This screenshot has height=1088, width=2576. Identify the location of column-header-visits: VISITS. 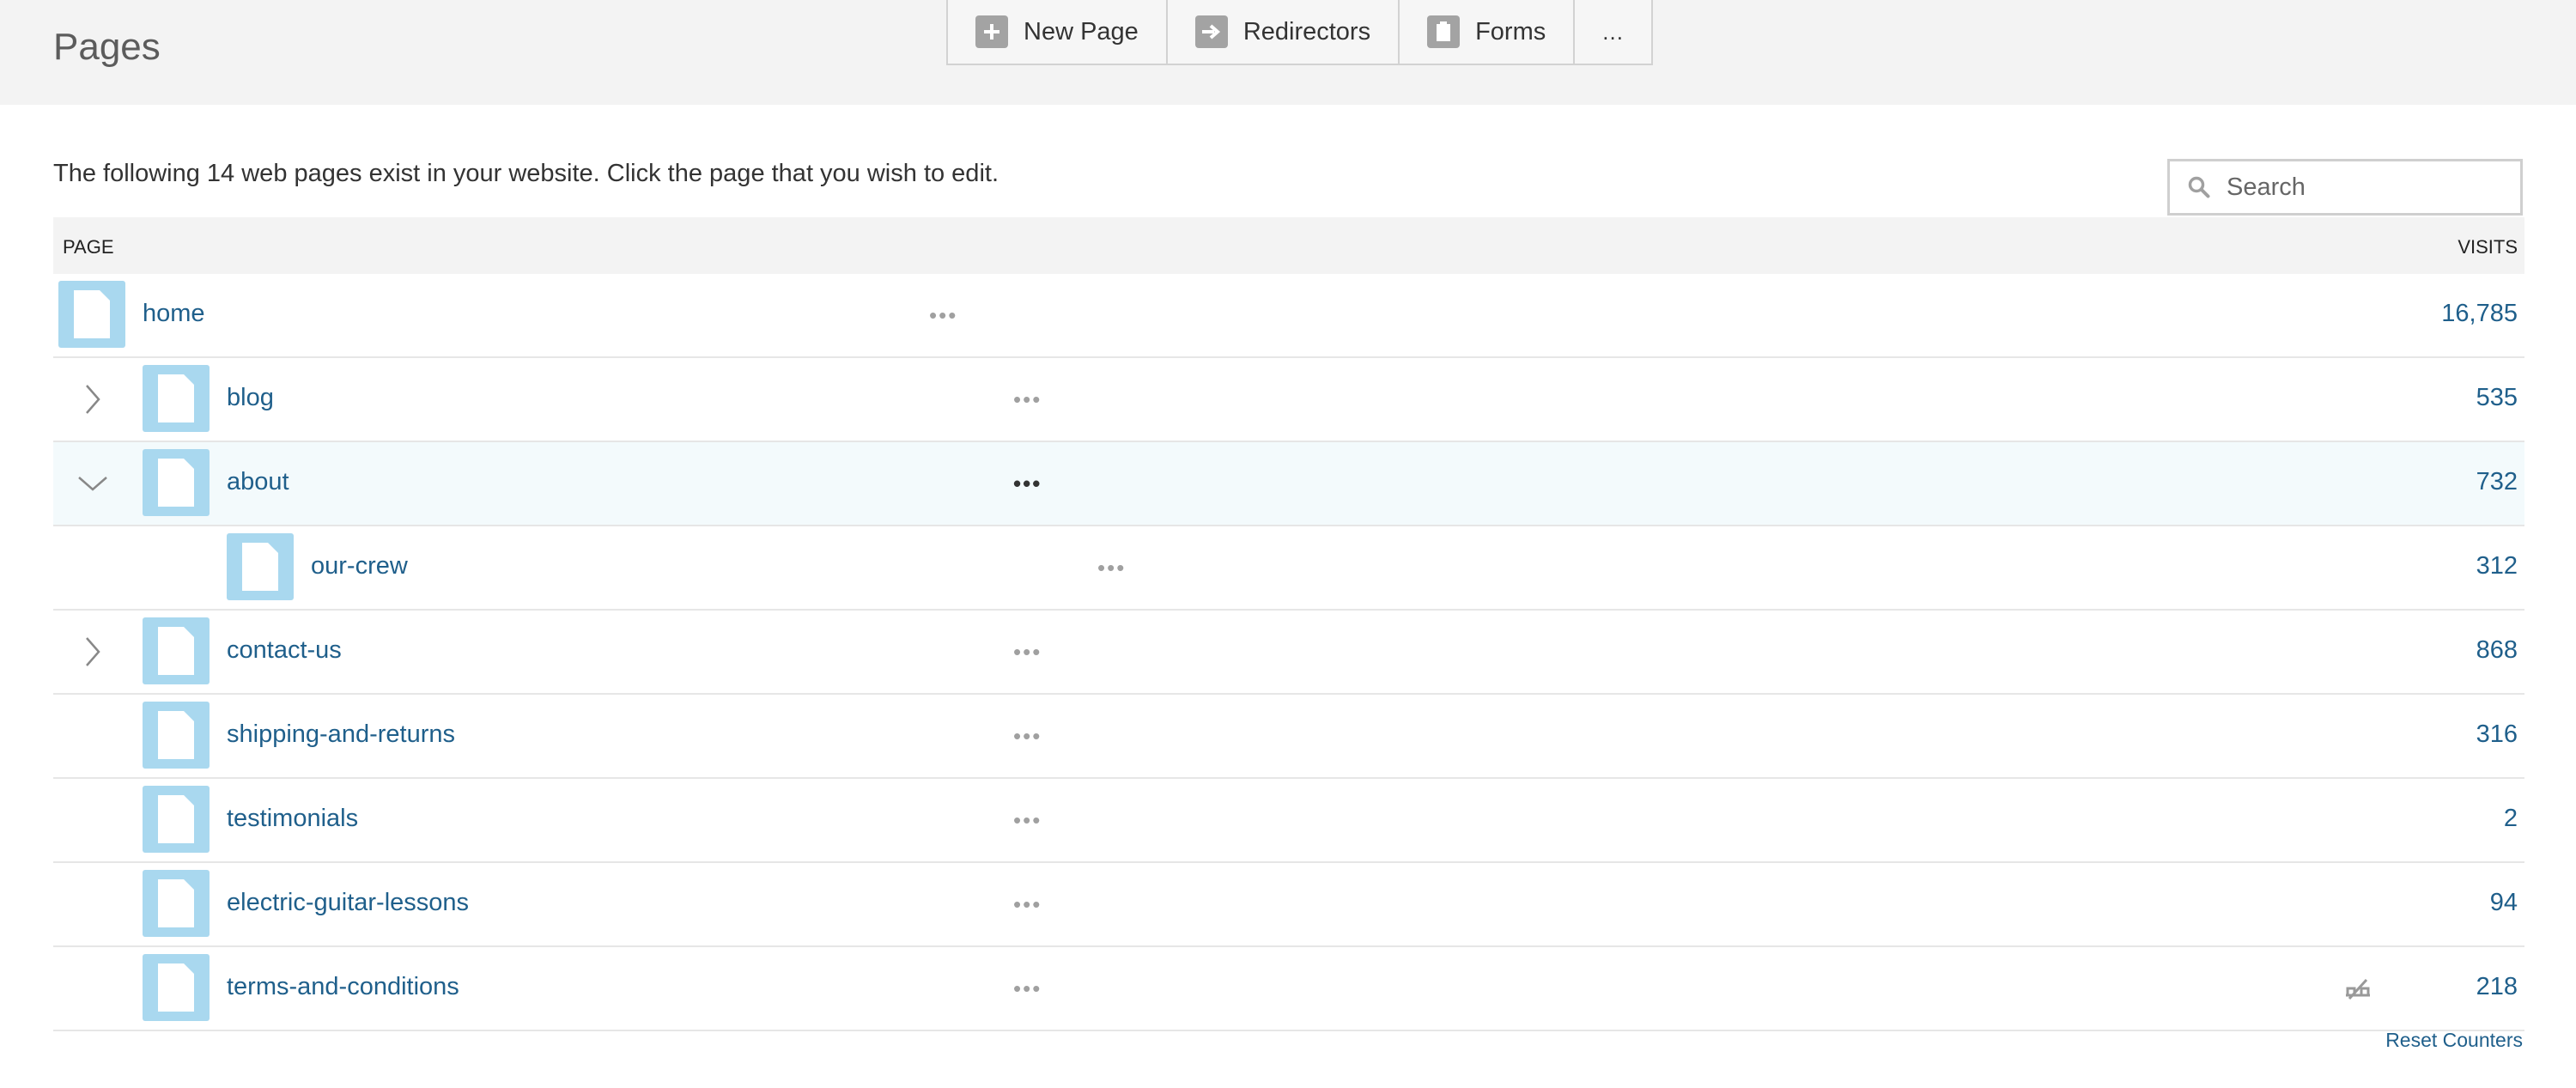
(2488, 247).